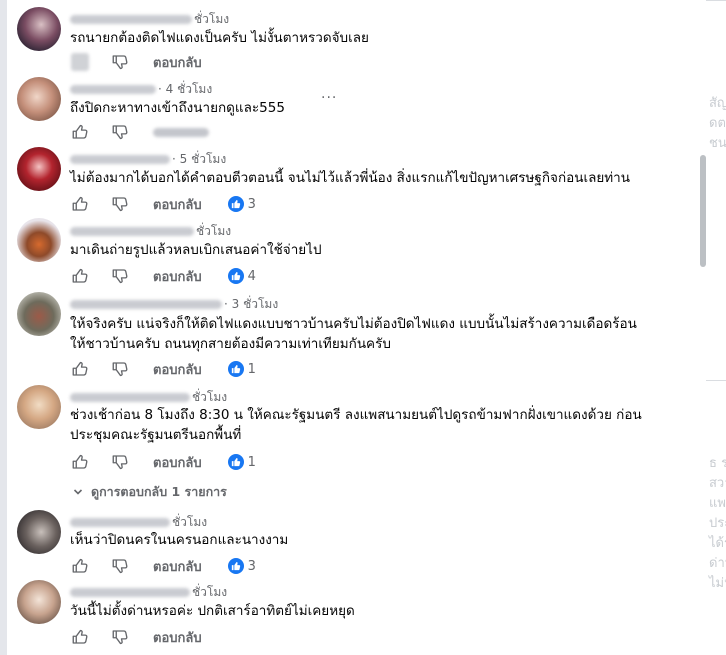  What do you see at coordinates (181, 132) in the screenshot?
I see `reply-button-blurred` at bounding box center [181, 132].